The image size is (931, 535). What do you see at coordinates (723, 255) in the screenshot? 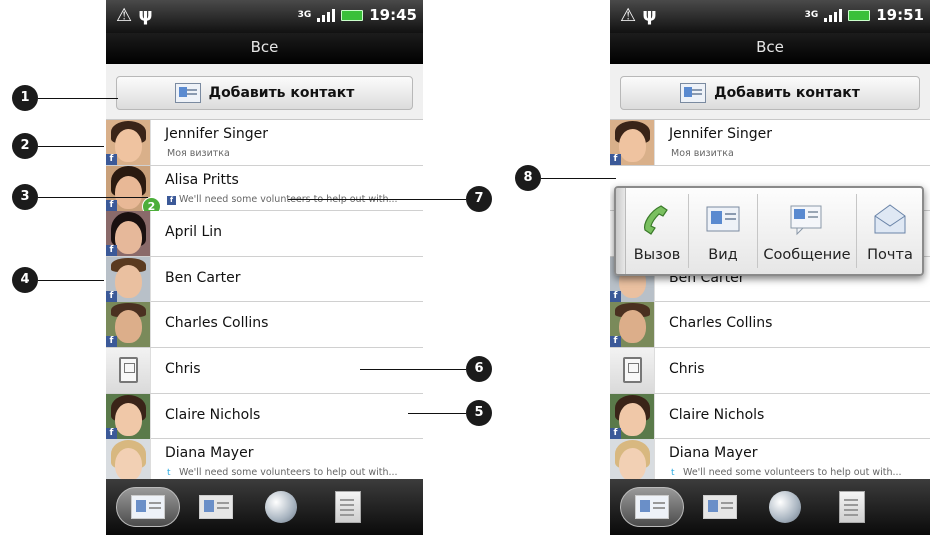
I see `action-label: Вид` at bounding box center [723, 255].